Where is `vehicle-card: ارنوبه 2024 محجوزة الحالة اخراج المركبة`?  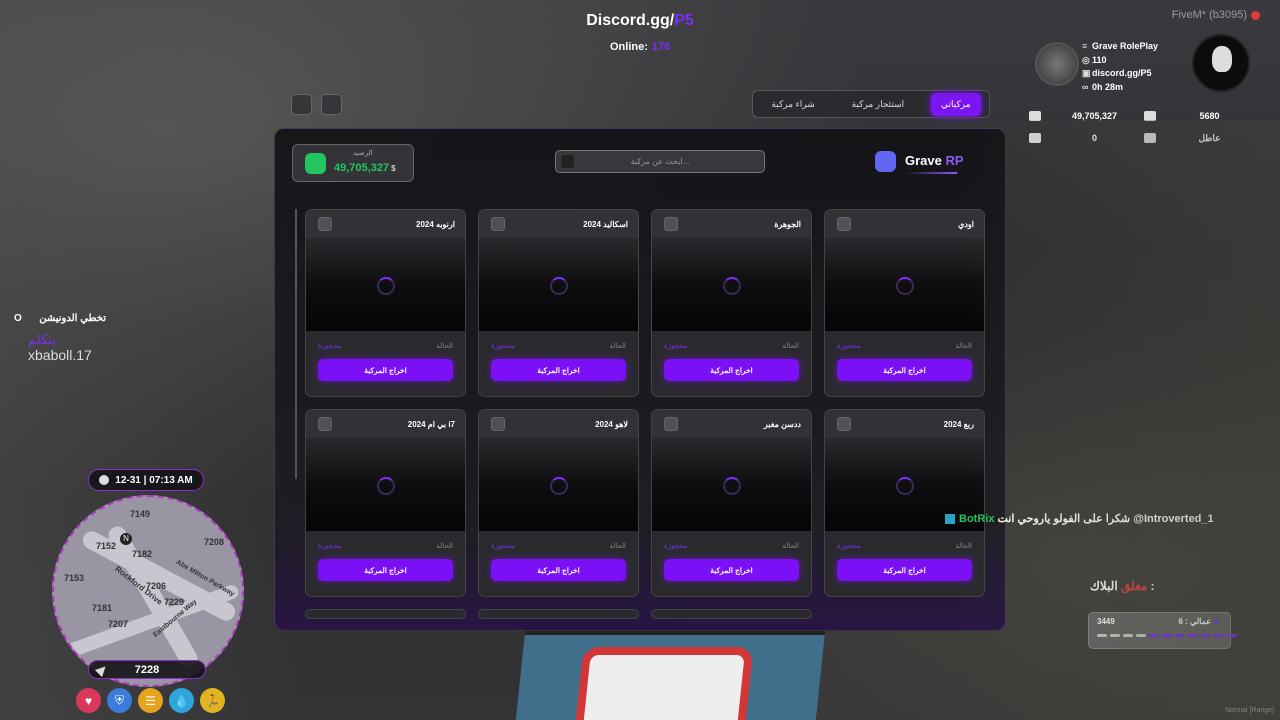 vehicle-card: ارنوبه 2024 محجوزة الحالة اخراج المركبة is located at coordinates (385, 303).